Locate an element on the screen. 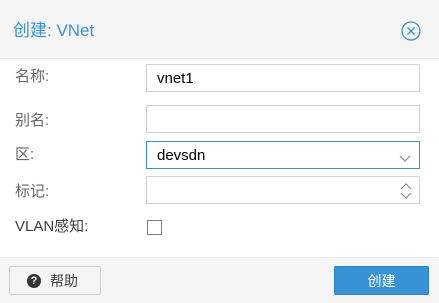  alias-input is located at coordinates (283, 119).